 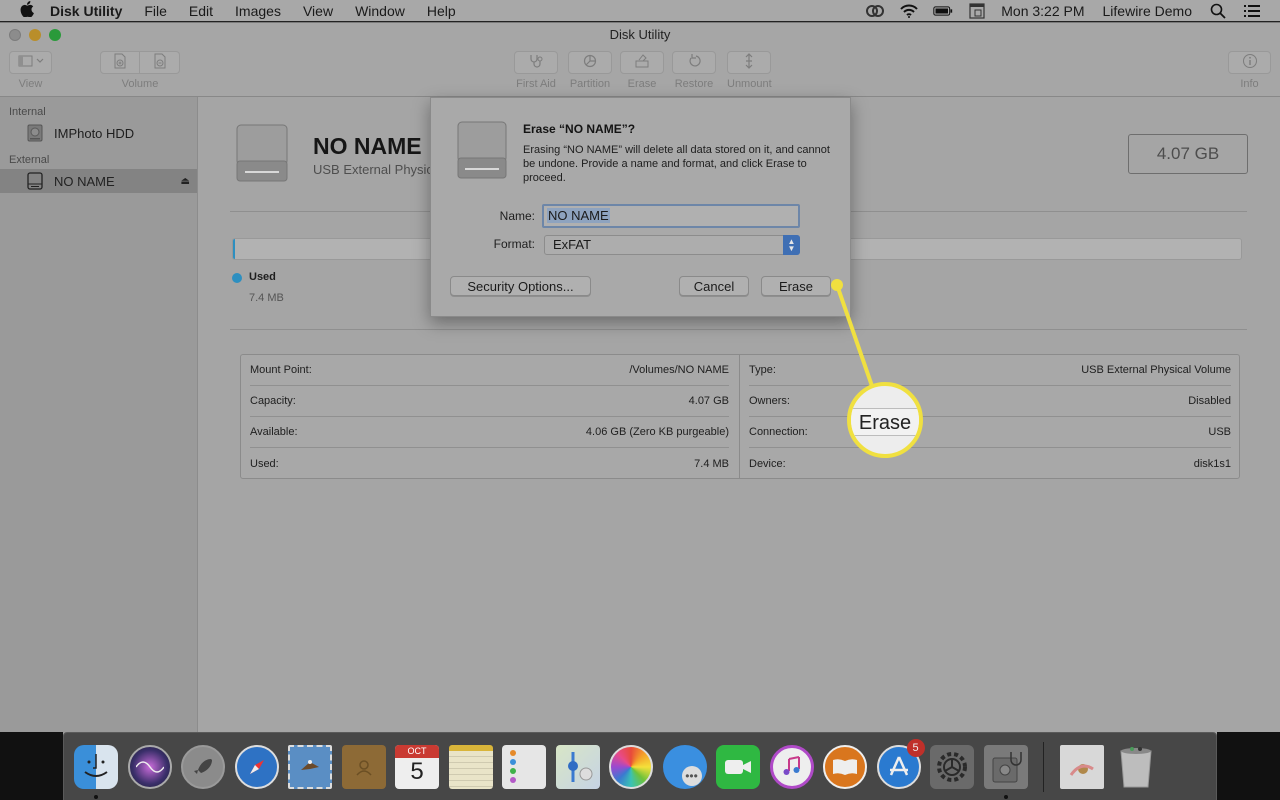 I want to click on menu-file: File, so click(x=155, y=11).